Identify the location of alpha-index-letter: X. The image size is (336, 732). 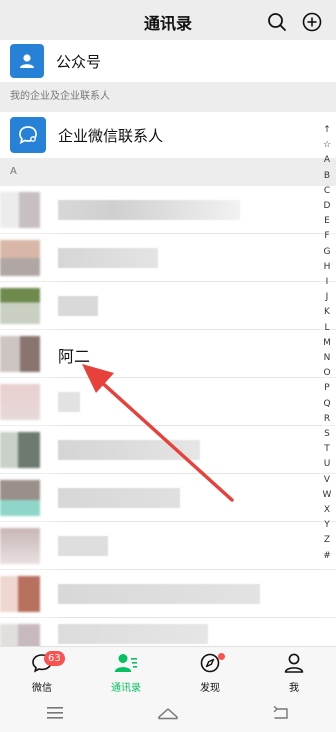
(327, 510).